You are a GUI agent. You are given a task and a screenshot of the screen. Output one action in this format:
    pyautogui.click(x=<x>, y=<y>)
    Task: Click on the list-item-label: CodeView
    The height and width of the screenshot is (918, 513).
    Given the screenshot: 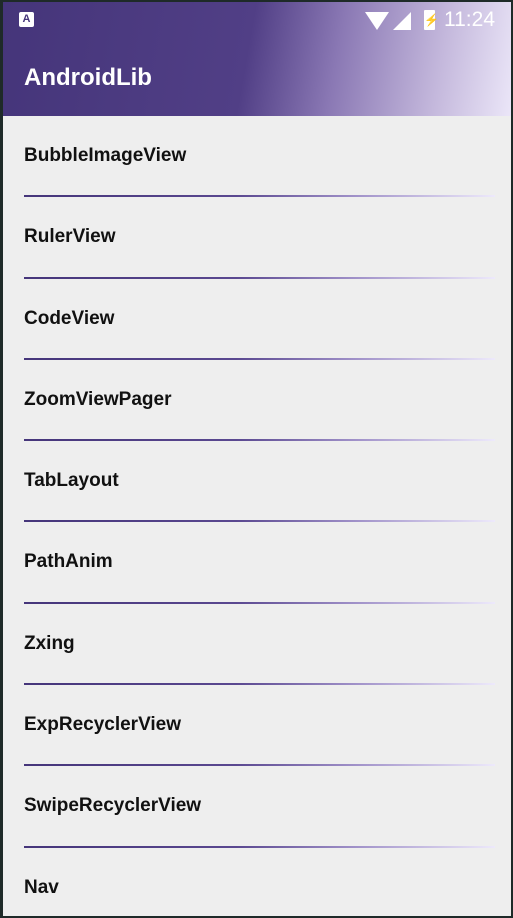 What is the action you would take?
    pyautogui.click(x=69, y=318)
    